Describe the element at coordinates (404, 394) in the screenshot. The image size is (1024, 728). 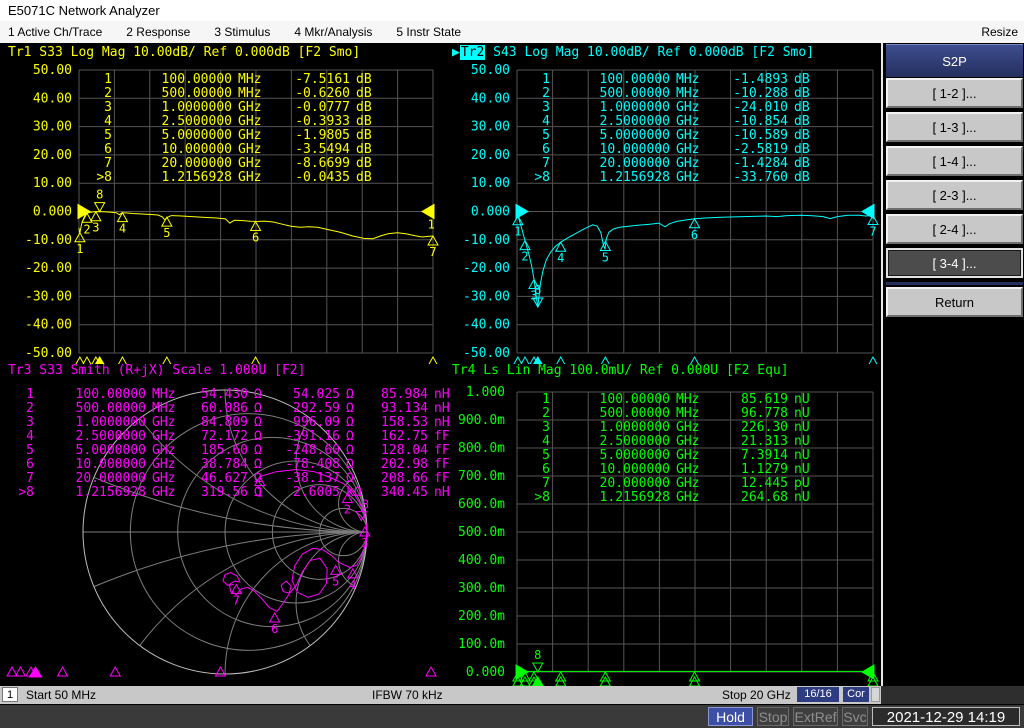
I see `marker-cell: 85.984` at that location.